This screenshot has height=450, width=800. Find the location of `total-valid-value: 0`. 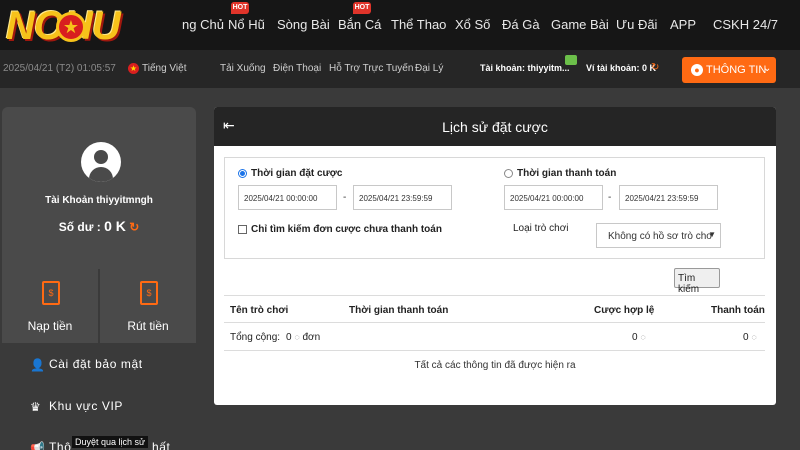

total-valid-value: 0 is located at coordinates (635, 337).